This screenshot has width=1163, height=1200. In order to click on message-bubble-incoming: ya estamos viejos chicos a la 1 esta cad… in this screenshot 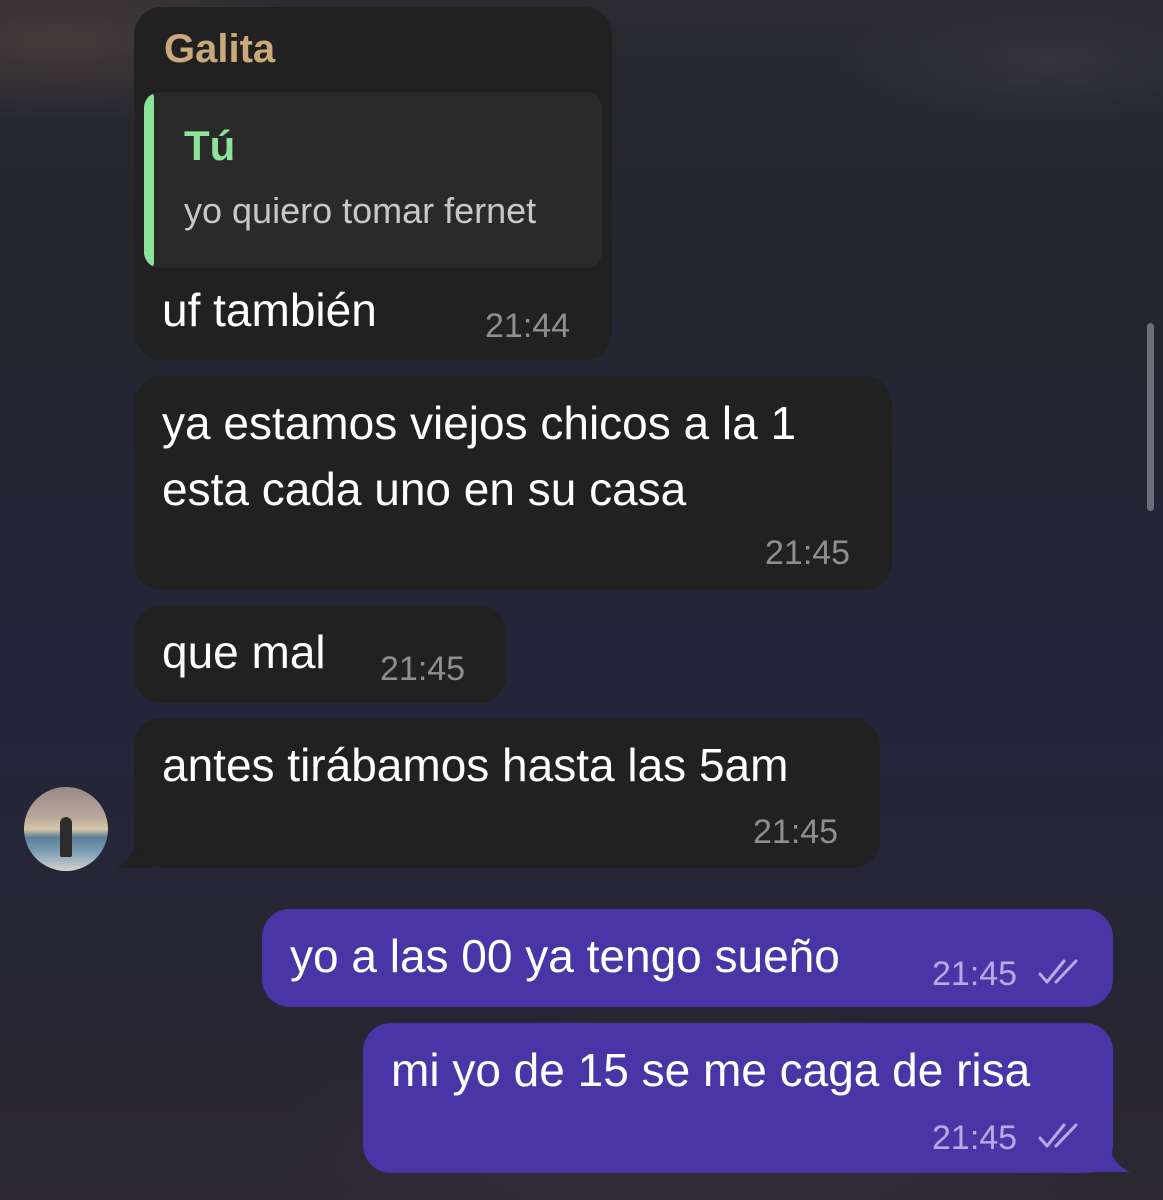, I will do `click(513, 483)`.